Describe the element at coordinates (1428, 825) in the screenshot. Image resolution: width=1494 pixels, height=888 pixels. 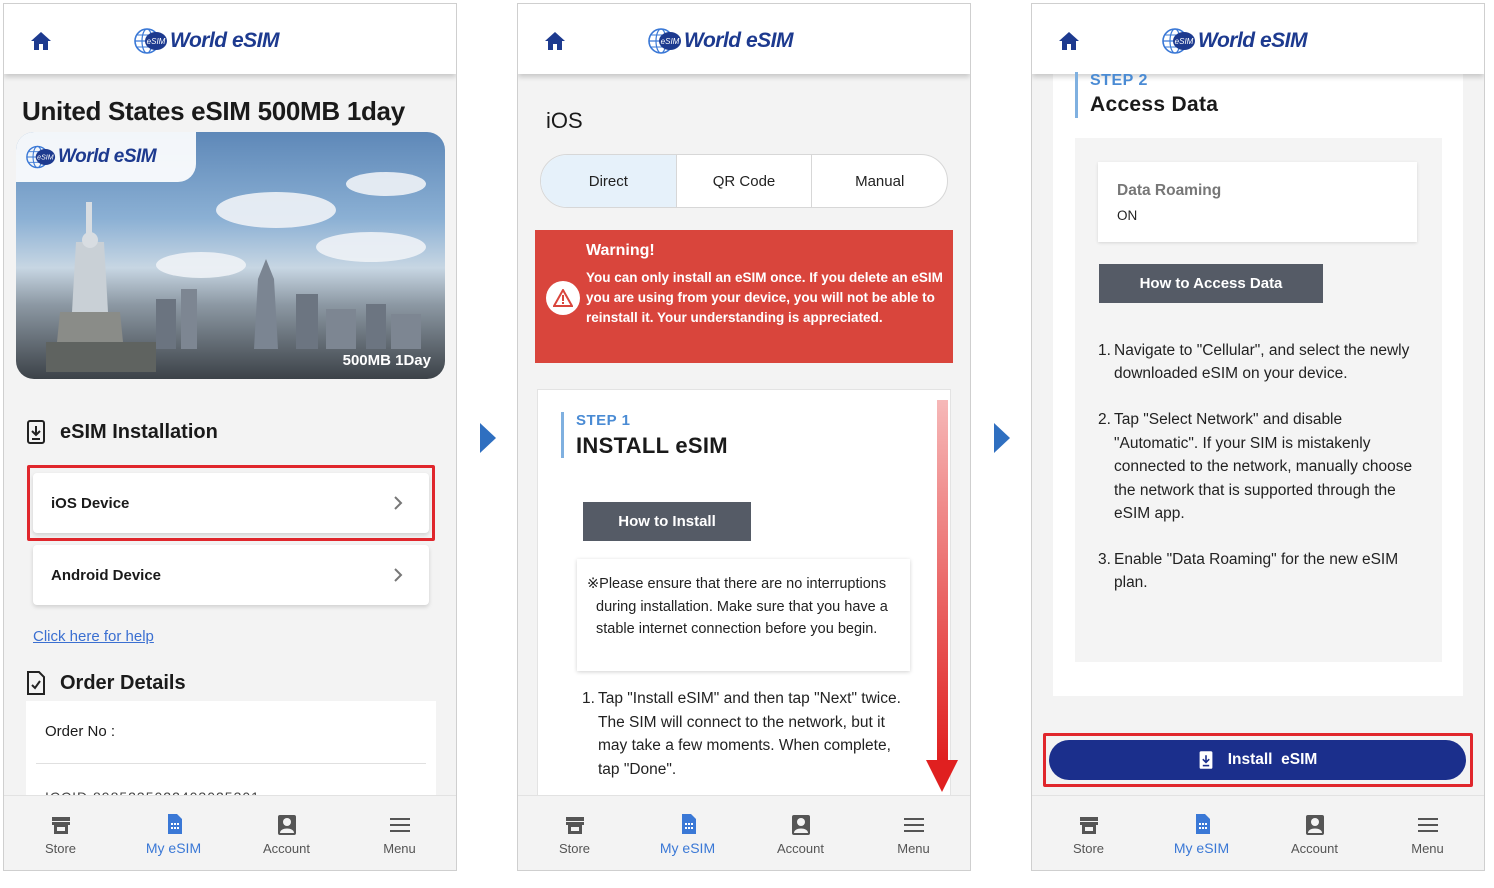
I see `menu-icon` at that location.